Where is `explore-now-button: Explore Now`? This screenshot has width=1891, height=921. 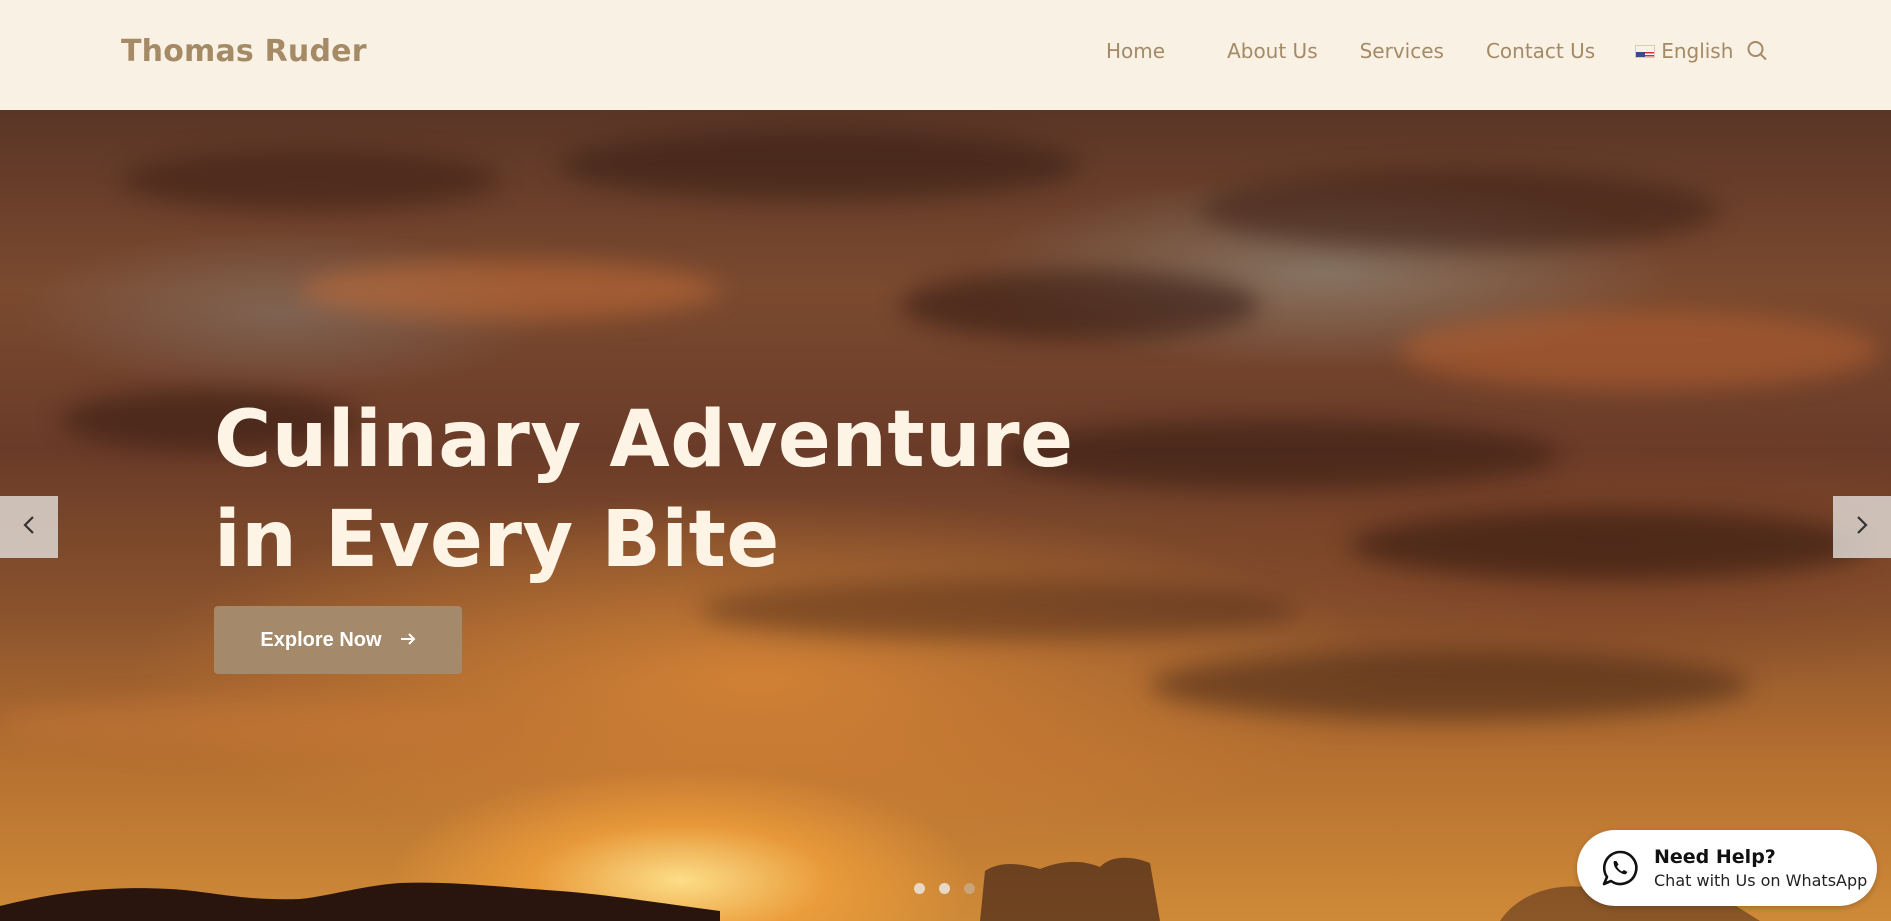
explore-now-button: Explore Now is located at coordinates (338, 640).